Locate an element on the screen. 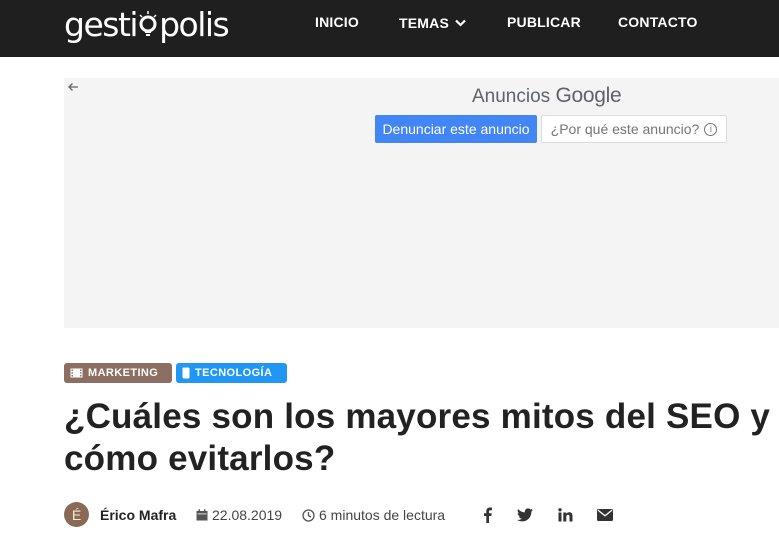 This screenshot has width=779, height=547. site-logo: gesti polis is located at coordinates (147, 24).